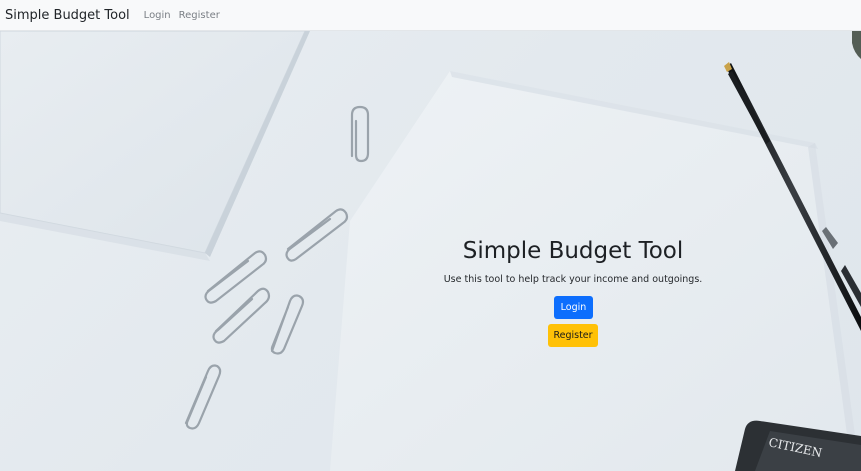 The height and width of the screenshot is (471, 861). What do you see at coordinates (573, 307) in the screenshot?
I see `login-button: Login` at bounding box center [573, 307].